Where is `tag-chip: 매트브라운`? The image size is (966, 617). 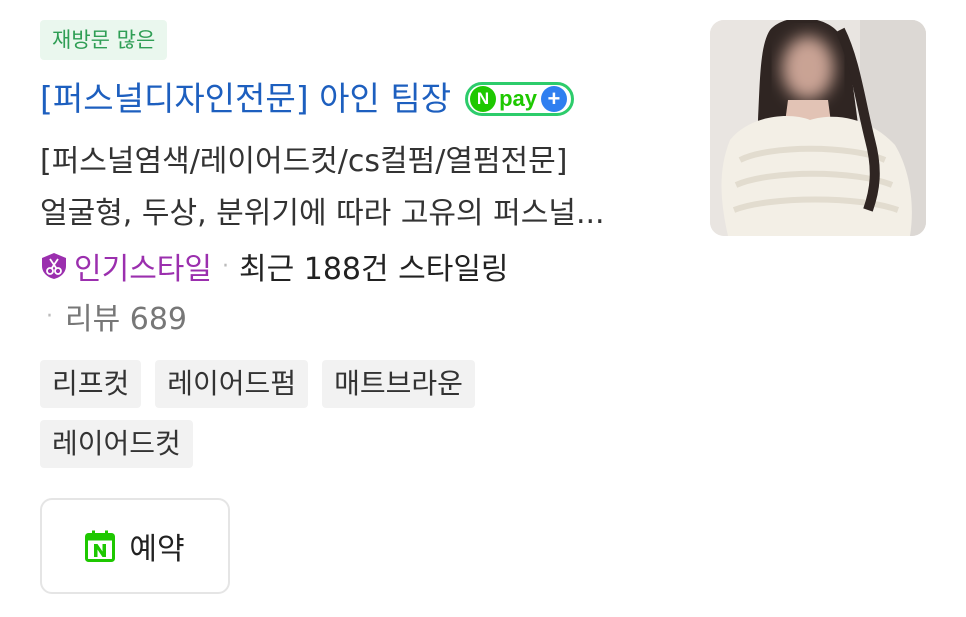 tag-chip: 매트브라운 is located at coordinates (398, 384).